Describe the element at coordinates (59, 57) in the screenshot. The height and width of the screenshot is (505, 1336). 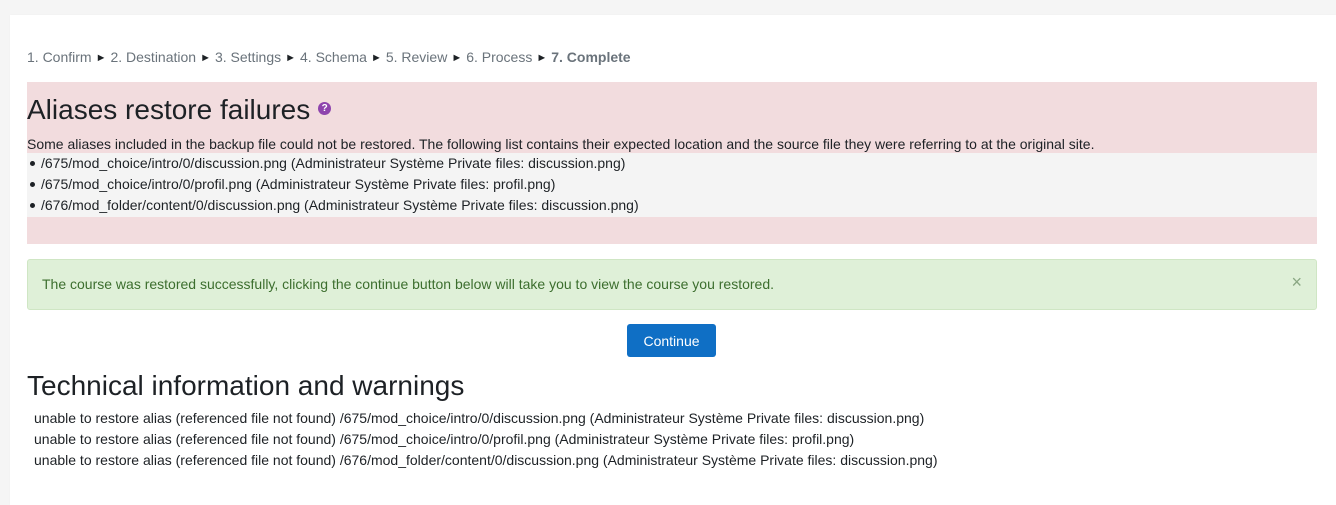
I see `breadcrumb-step-confirm: 1. Confirm` at that location.